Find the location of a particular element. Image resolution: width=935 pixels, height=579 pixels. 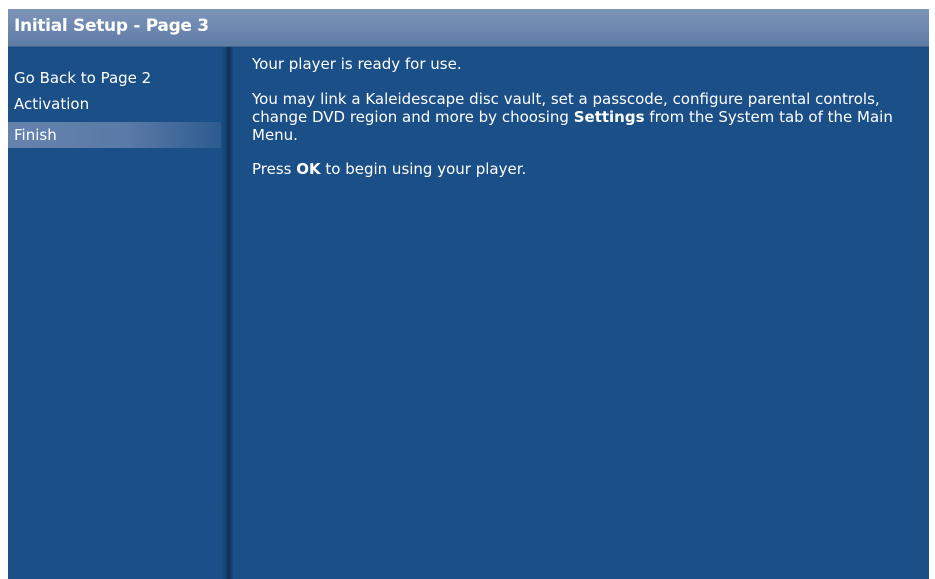

page-title: Initial Setup - Page 3 is located at coordinates (111, 26).